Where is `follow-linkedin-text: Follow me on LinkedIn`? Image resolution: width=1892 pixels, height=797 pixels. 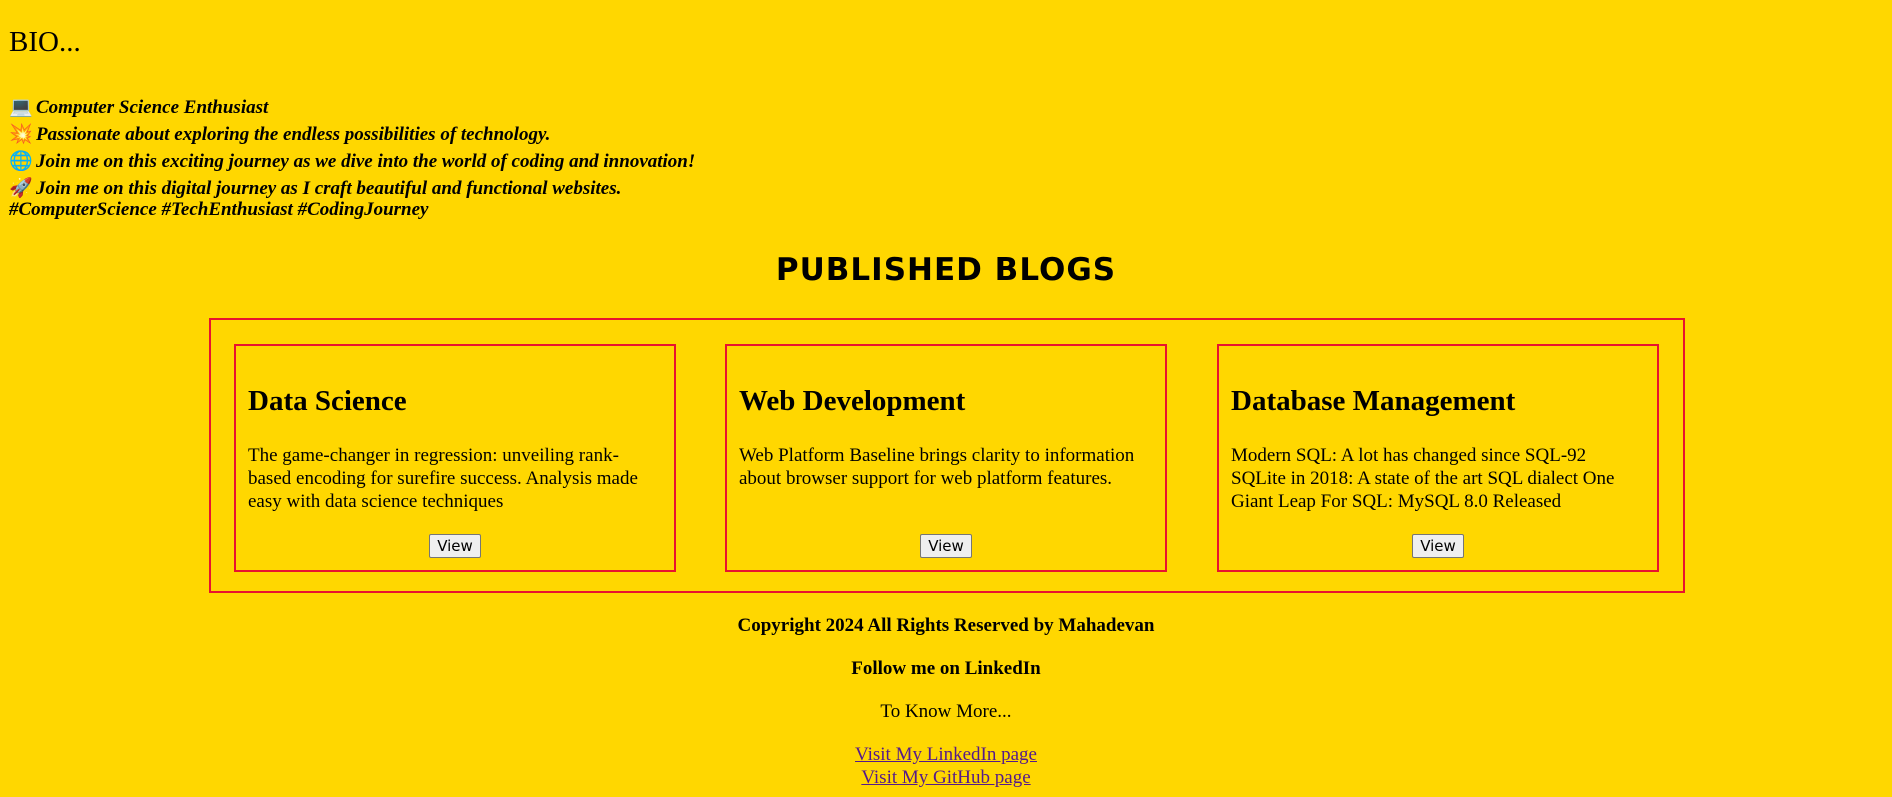 follow-linkedin-text: Follow me on LinkedIn is located at coordinates (946, 668).